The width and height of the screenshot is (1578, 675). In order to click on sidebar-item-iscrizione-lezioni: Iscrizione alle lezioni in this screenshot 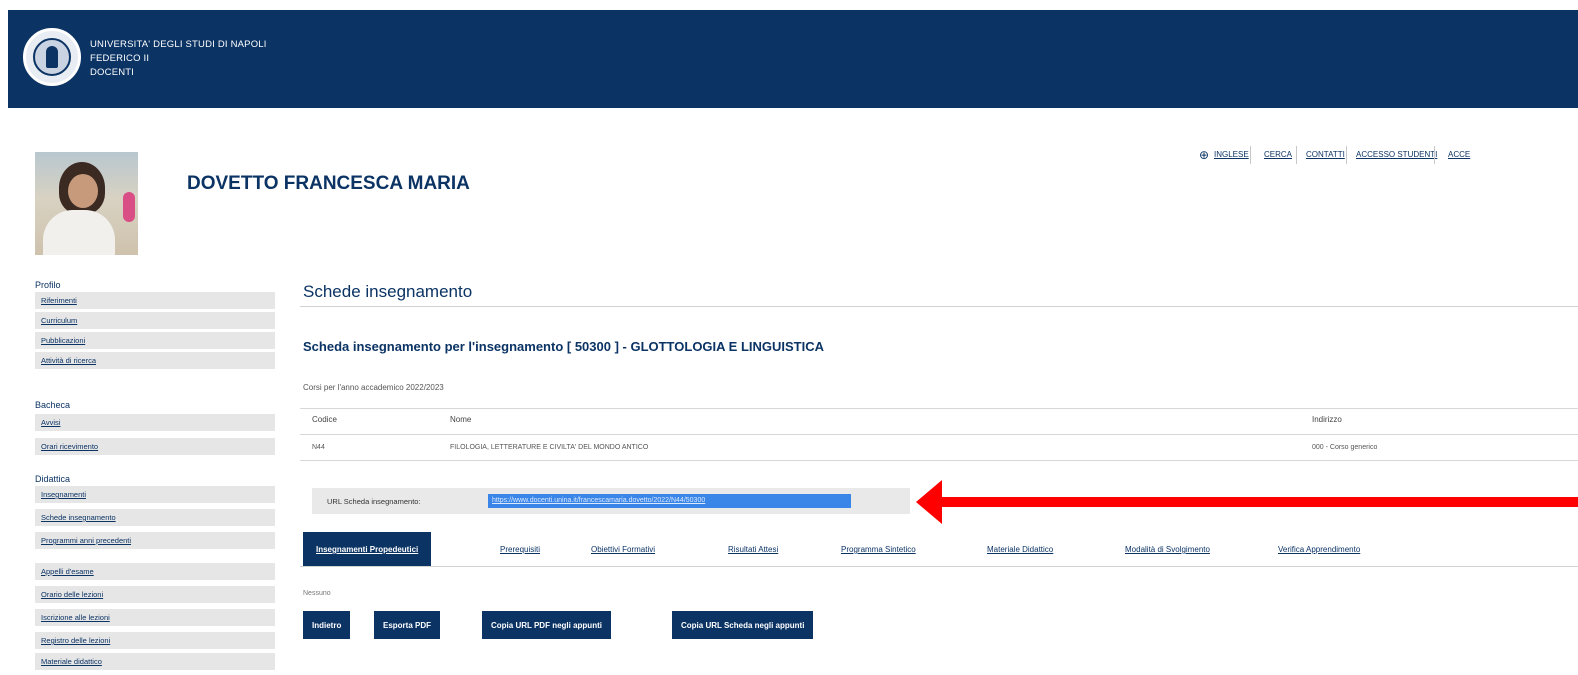, I will do `click(155, 617)`.